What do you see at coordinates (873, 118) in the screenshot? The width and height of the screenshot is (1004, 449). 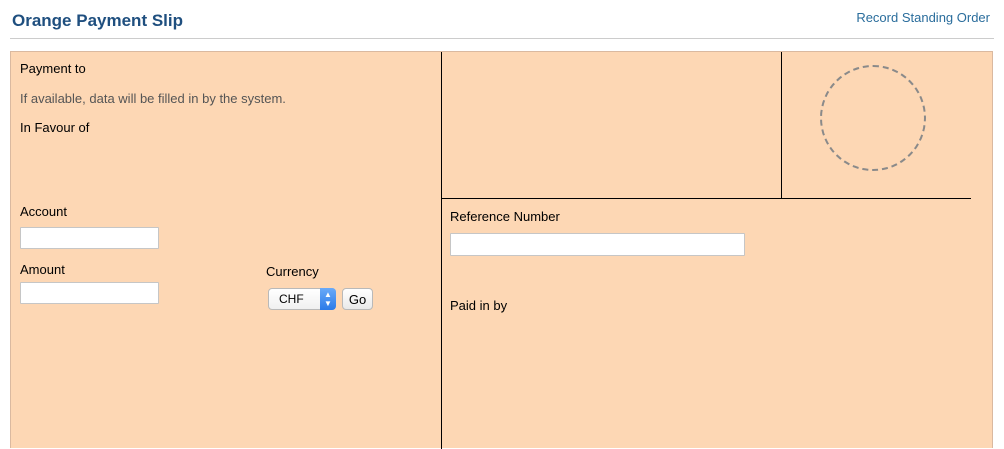 I see `stamp-circle-icon` at bounding box center [873, 118].